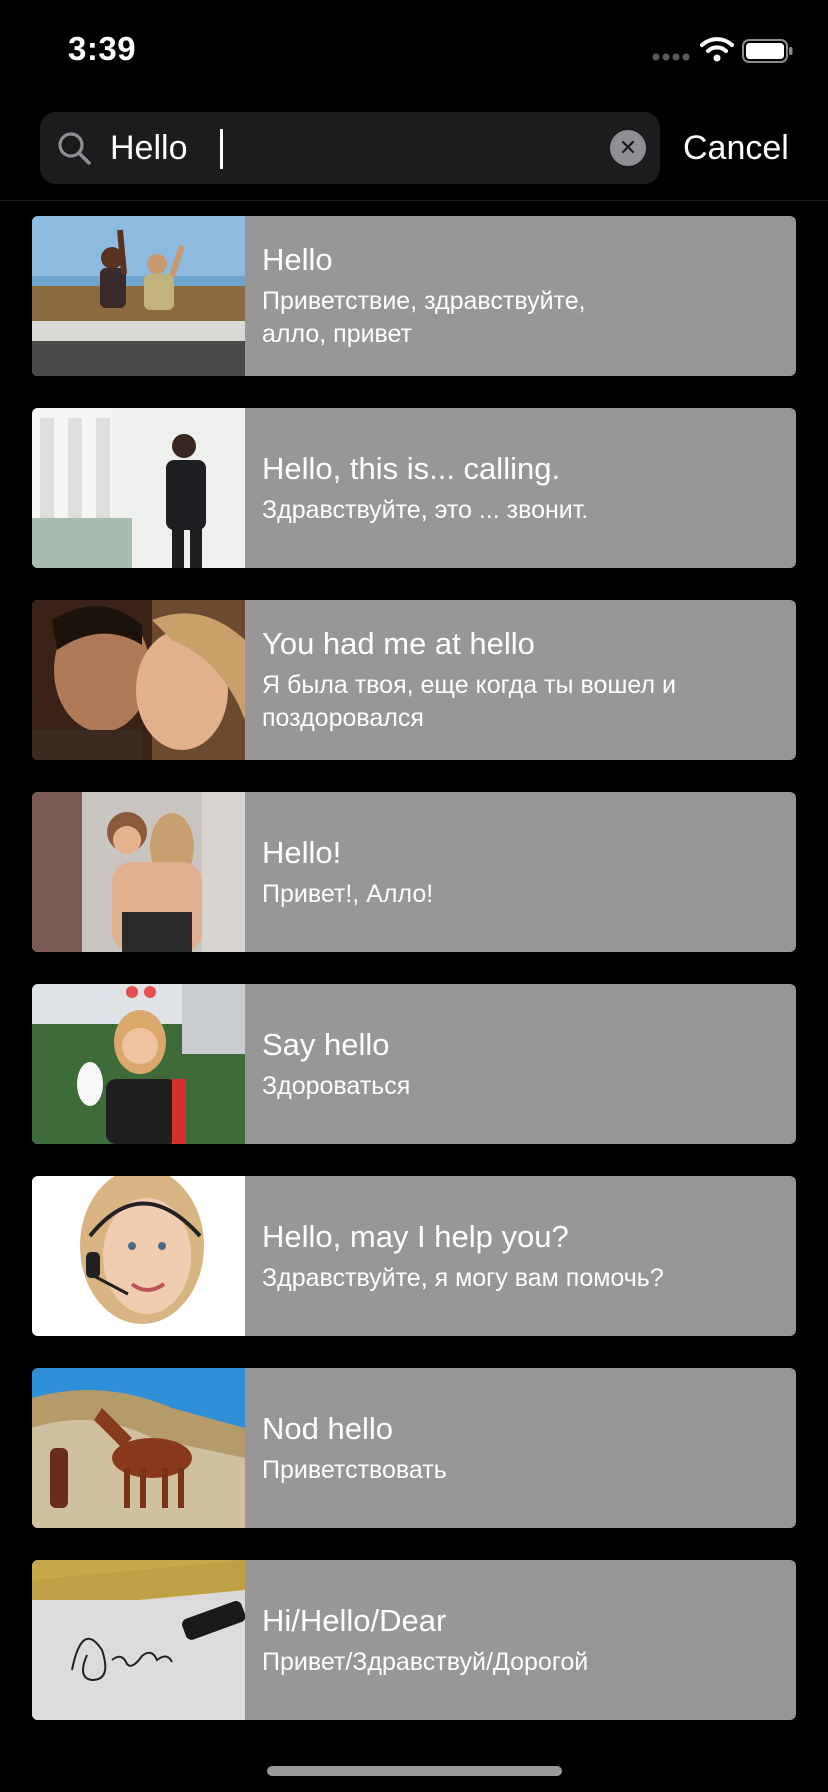  Describe the element at coordinates (326, 1044) in the screenshot. I see `result-title: Say hello` at that location.